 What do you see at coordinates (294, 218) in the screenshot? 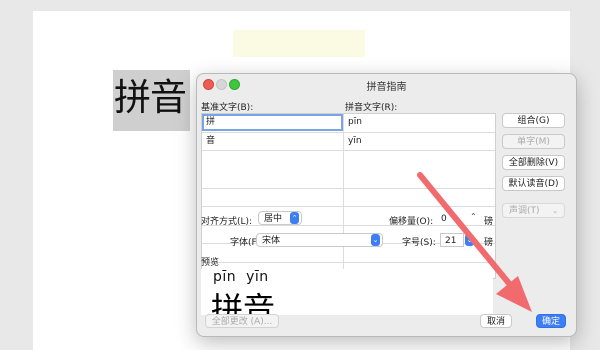
I see `alignment-dropdown-icon: ⌃` at bounding box center [294, 218].